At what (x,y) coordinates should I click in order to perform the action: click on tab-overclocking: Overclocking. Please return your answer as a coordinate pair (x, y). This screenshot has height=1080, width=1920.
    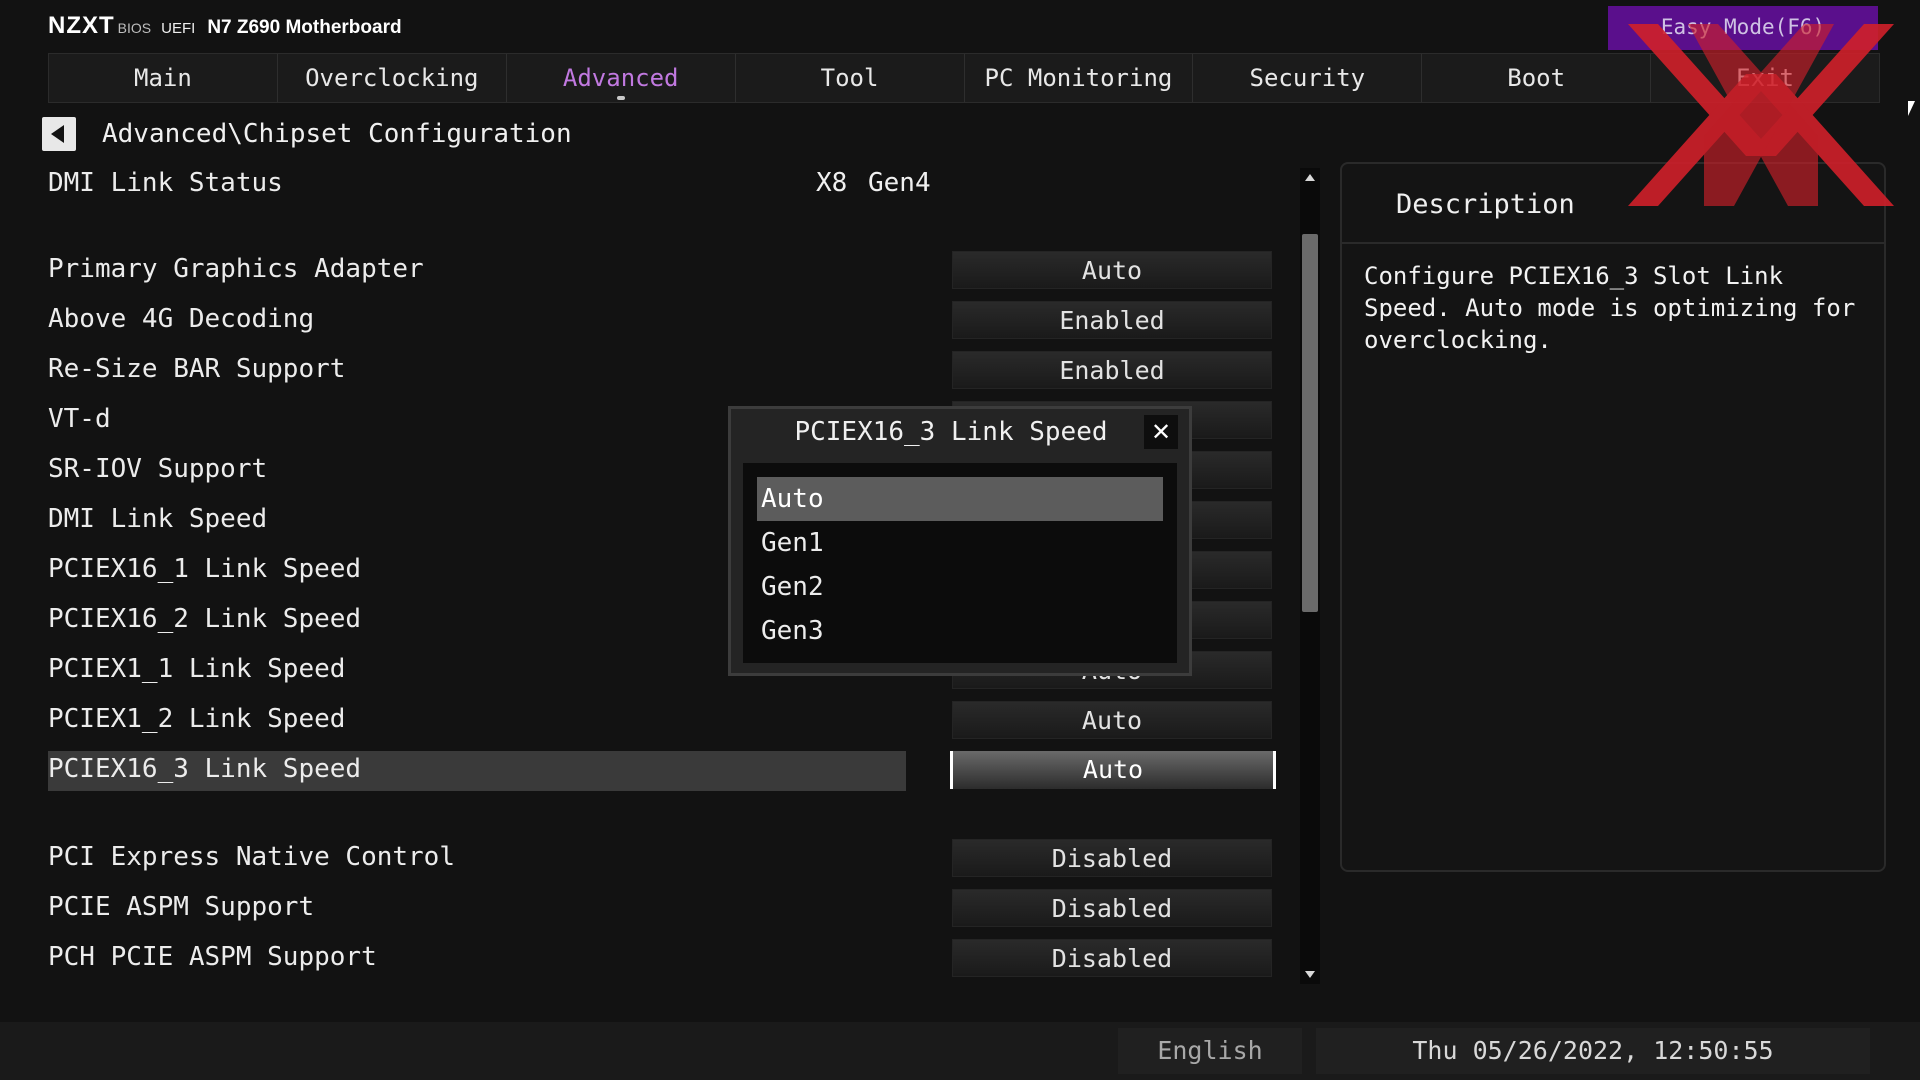
    Looking at the image, I should click on (392, 78).